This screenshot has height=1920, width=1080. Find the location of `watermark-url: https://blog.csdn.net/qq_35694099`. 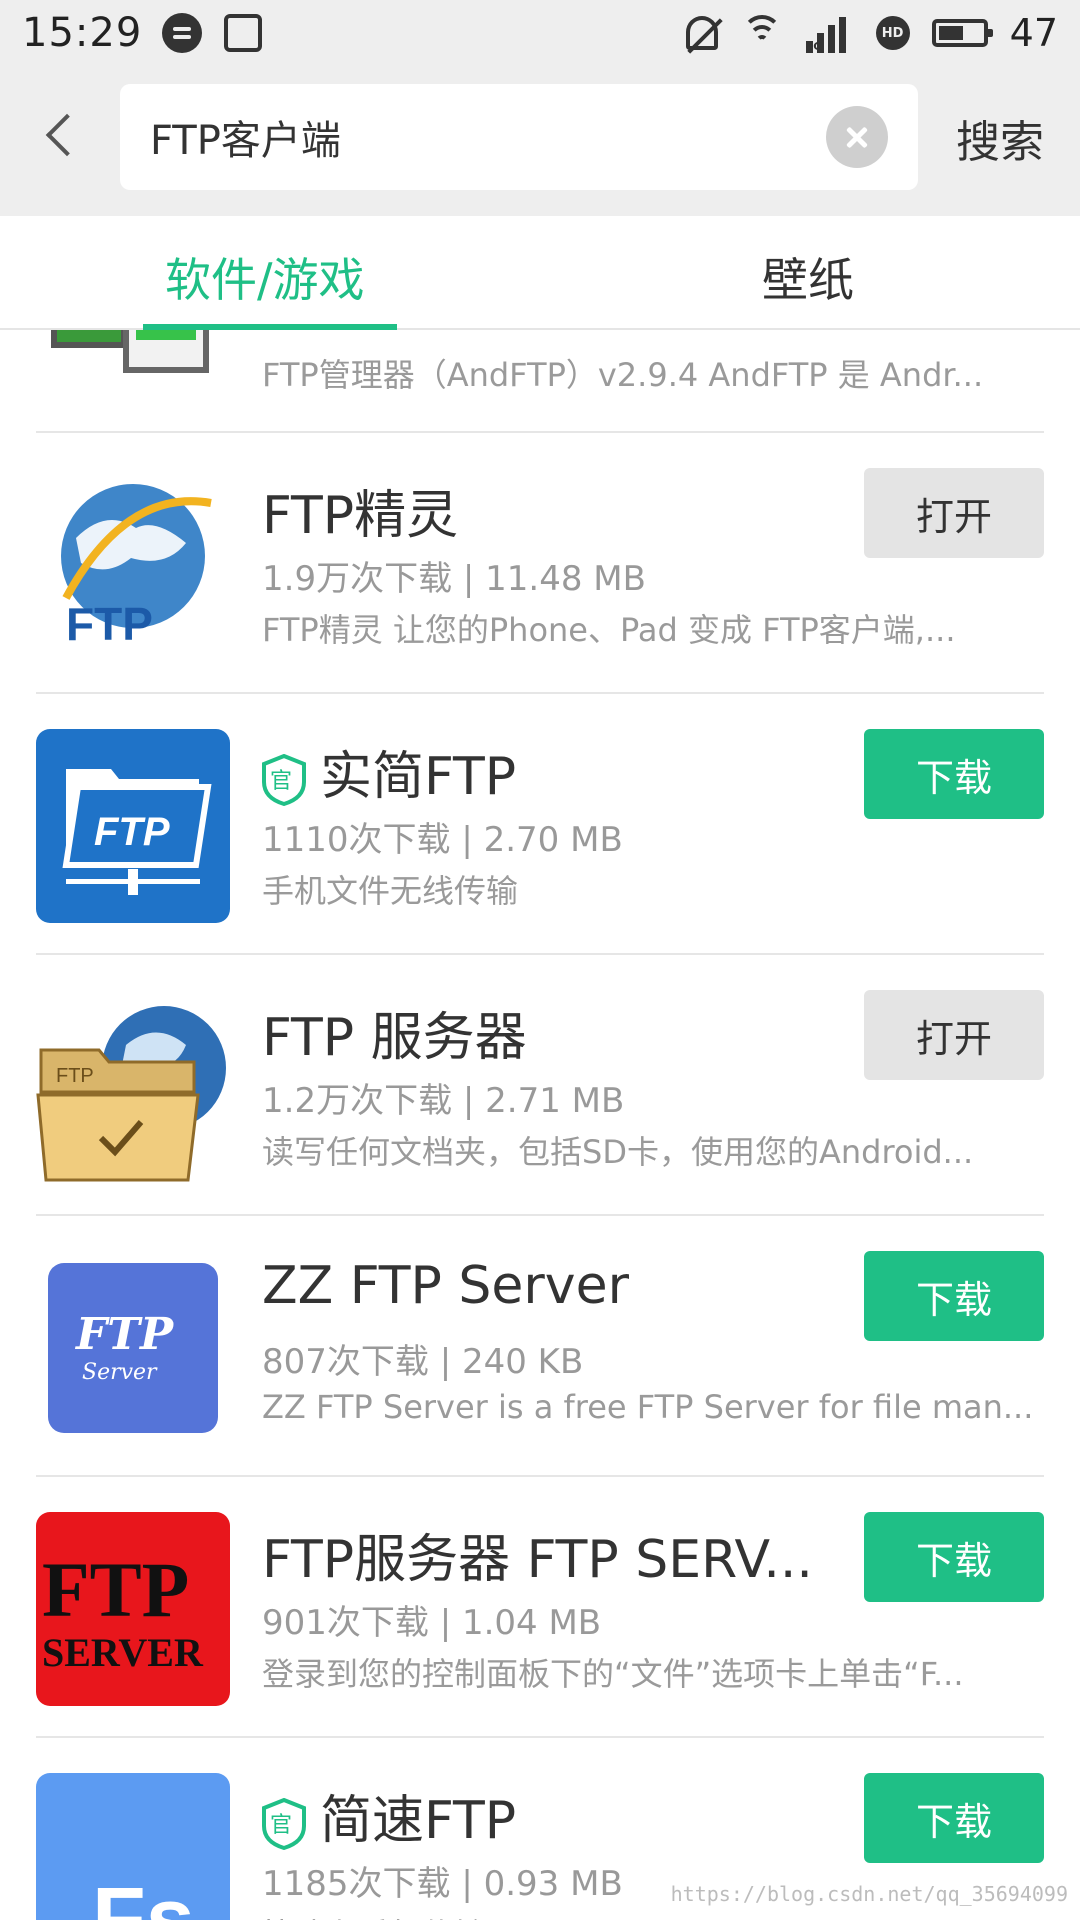

watermark-url: https://blog.csdn.net/qq_35694099 is located at coordinates (869, 1894).